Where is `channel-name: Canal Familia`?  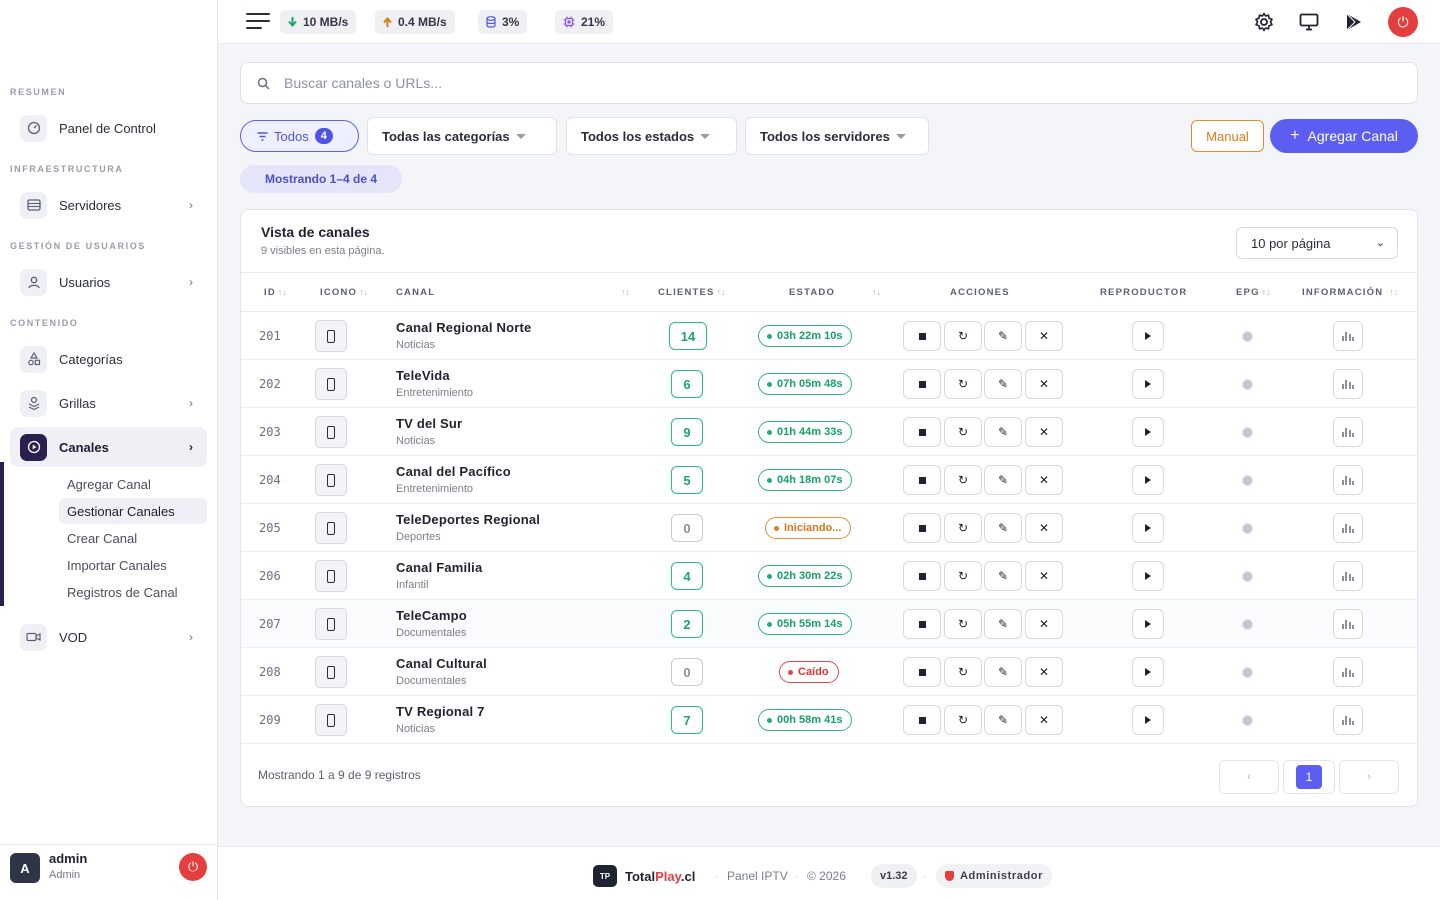 channel-name: Canal Familia is located at coordinates (439, 567).